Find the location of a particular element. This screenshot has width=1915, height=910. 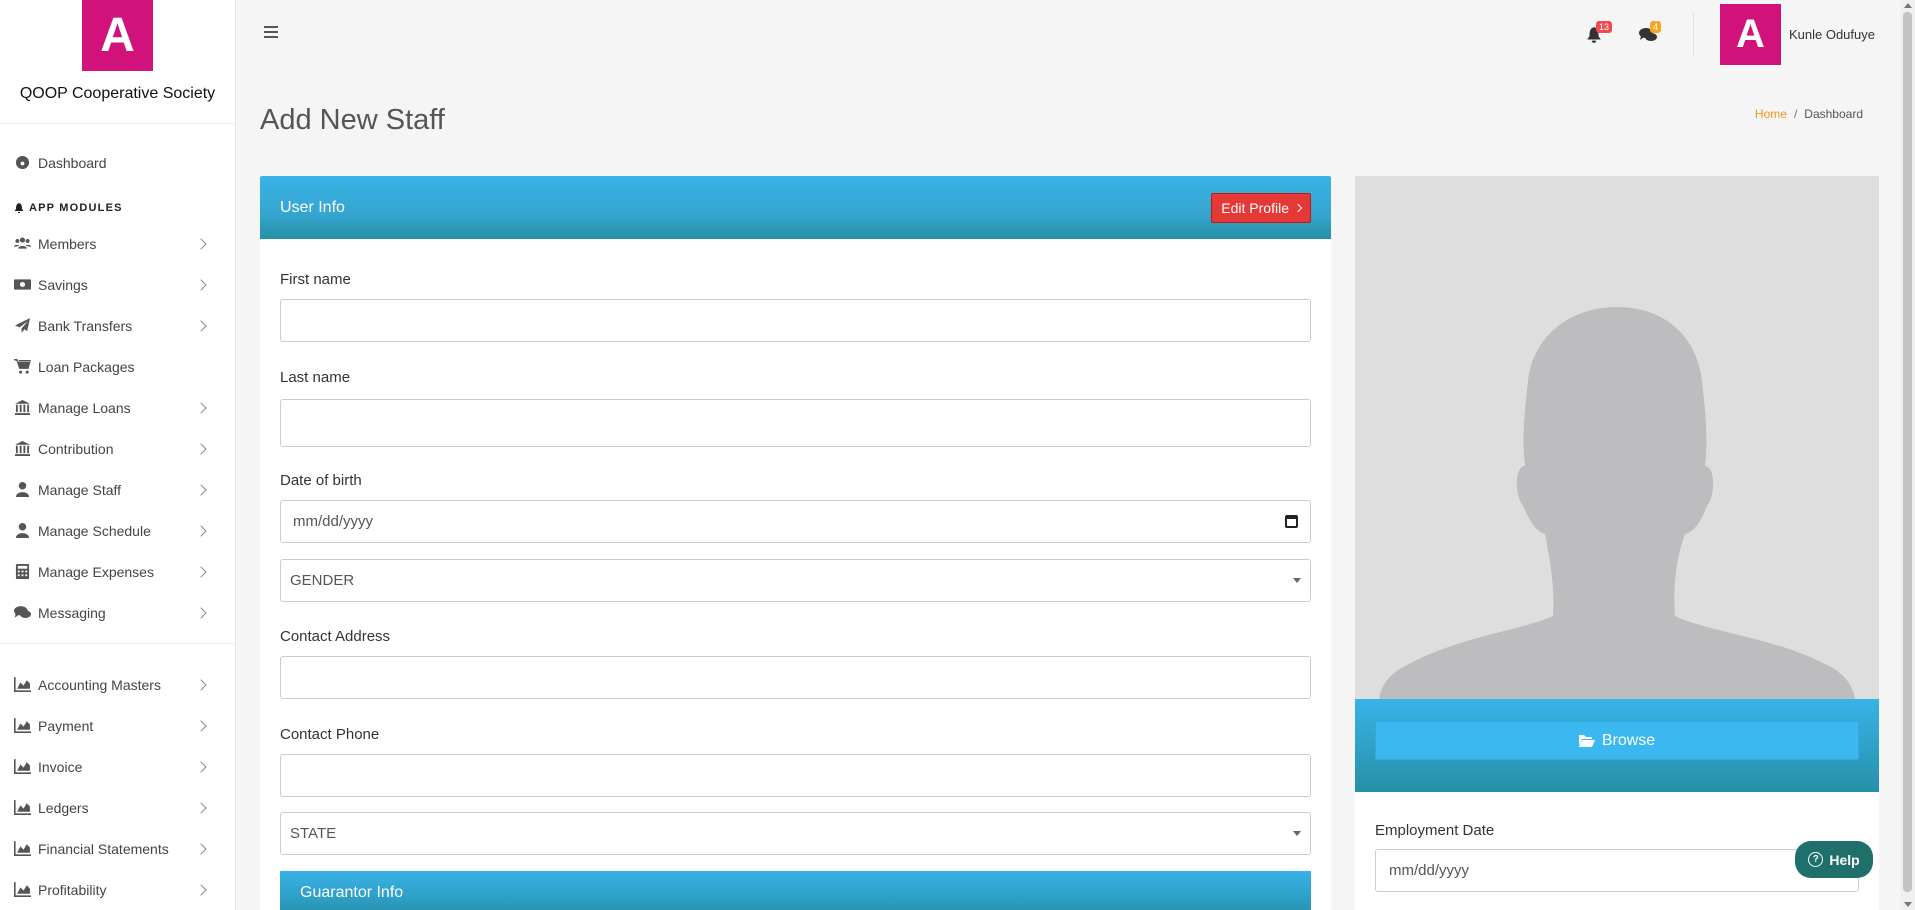

last-name-input is located at coordinates (795, 423).